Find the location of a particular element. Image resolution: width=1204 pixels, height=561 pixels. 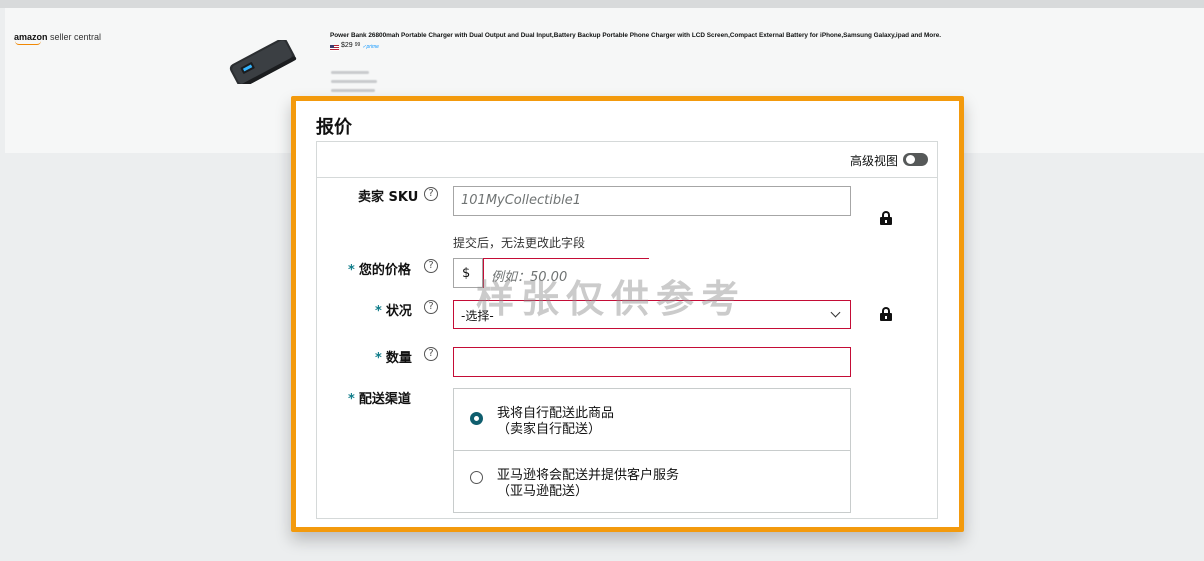

amazon-seller-central-logo: amazon seller central is located at coordinates (58, 38).